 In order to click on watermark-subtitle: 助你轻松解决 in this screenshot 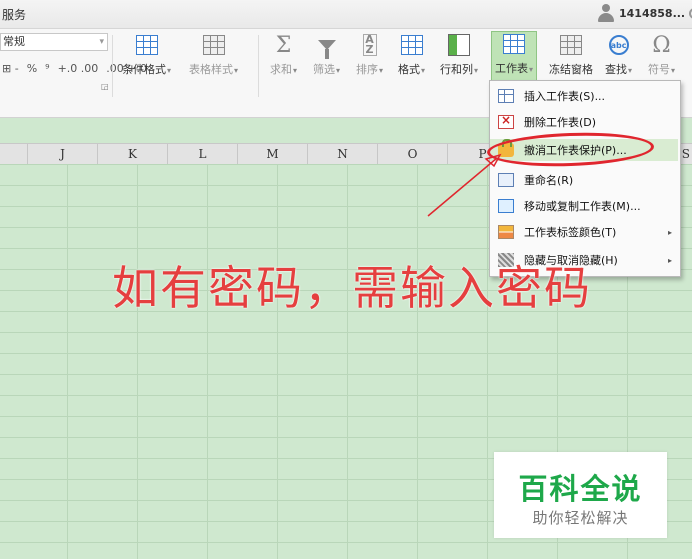, I will do `click(580, 518)`.